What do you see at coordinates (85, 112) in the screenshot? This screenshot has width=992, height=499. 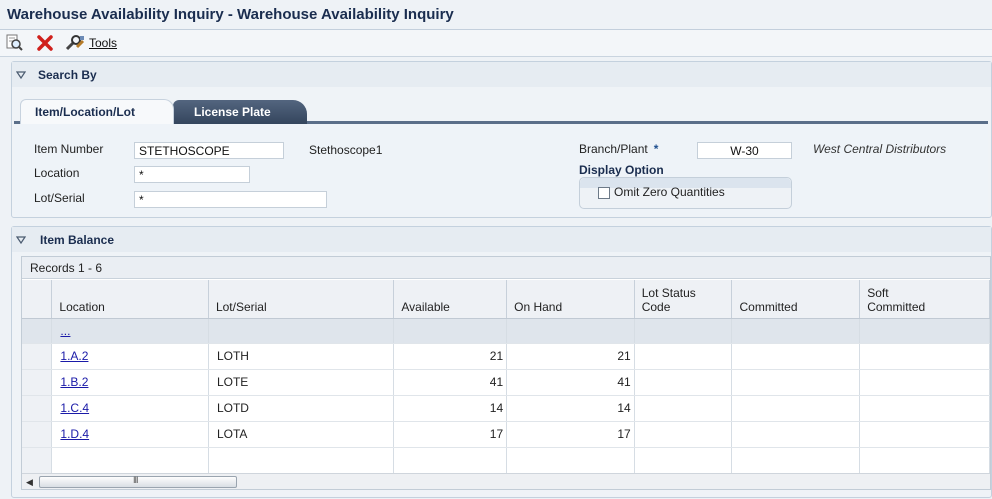 I see `tab-item-location-lot-label: Item/Location/Lot` at bounding box center [85, 112].